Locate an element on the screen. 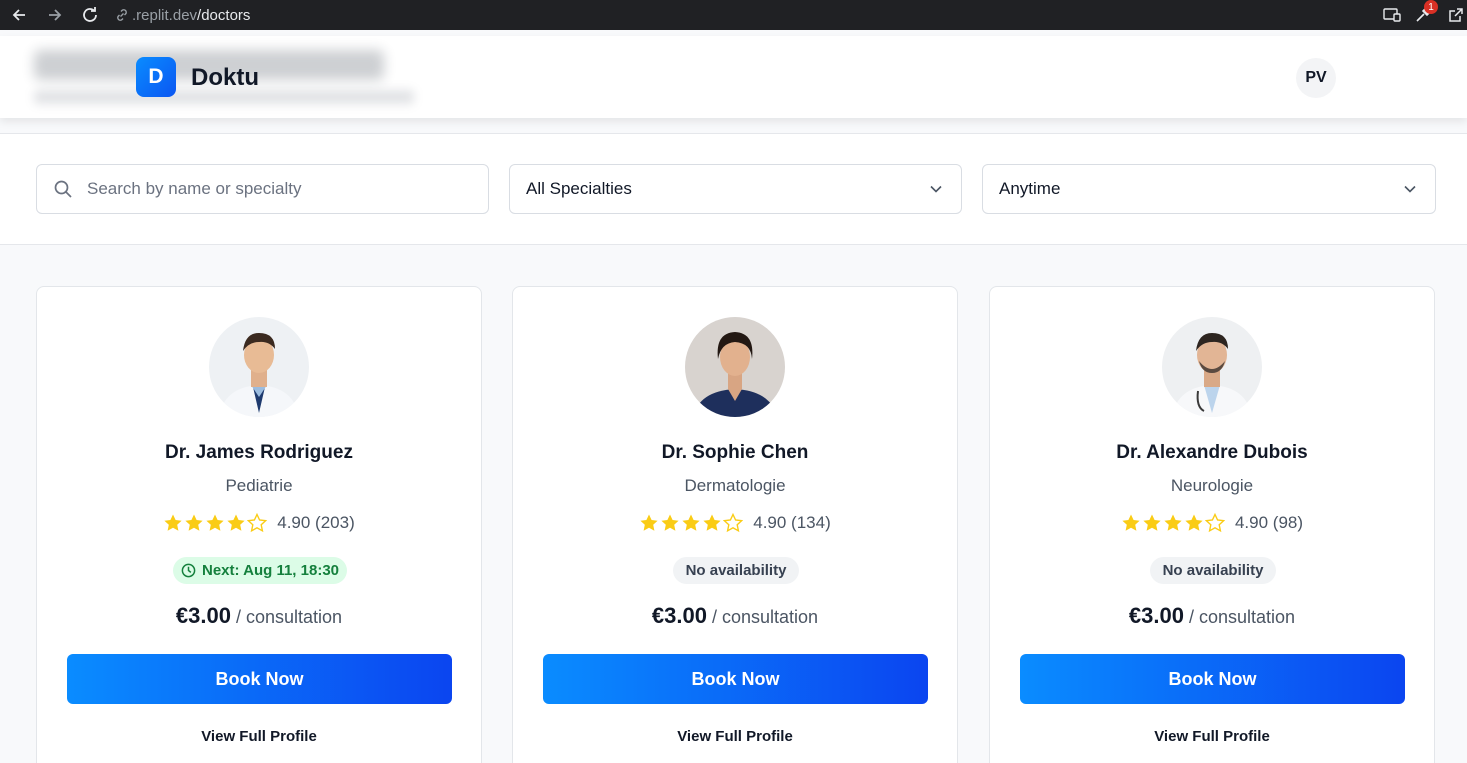 This screenshot has height=763, width=1467. doctor-rating: 4.90 (203) is located at coordinates (259, 523).